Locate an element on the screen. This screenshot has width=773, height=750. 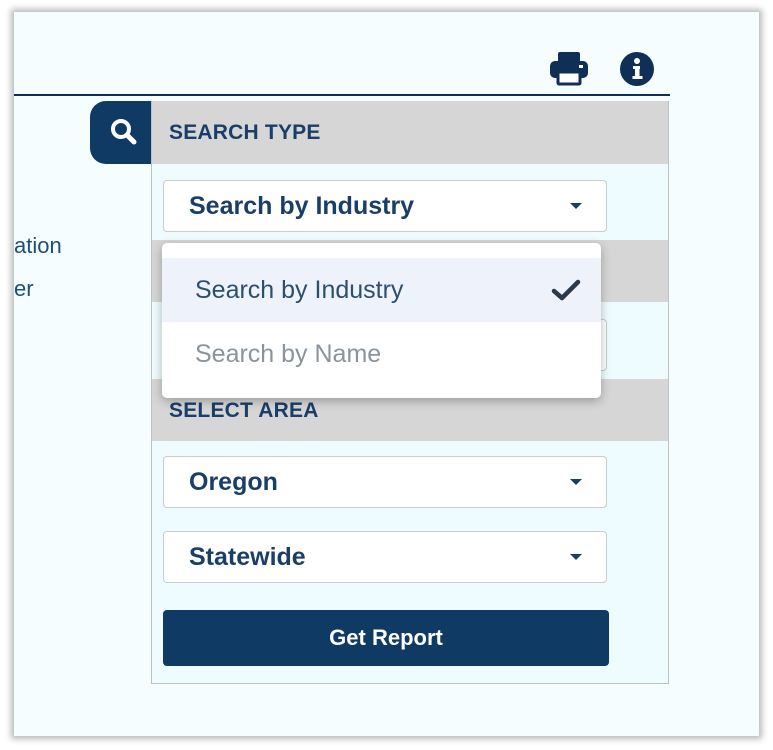
info-circle-icon is located at coordinates (637, 69).